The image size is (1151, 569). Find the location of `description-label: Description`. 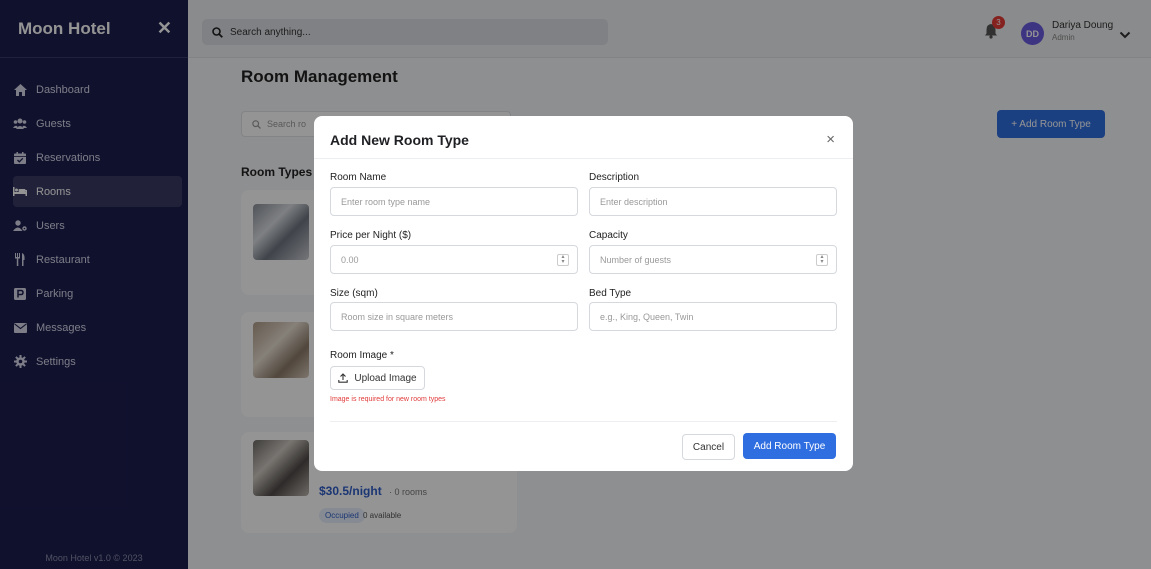

description-label: Description is located at coordinates (614, 177).